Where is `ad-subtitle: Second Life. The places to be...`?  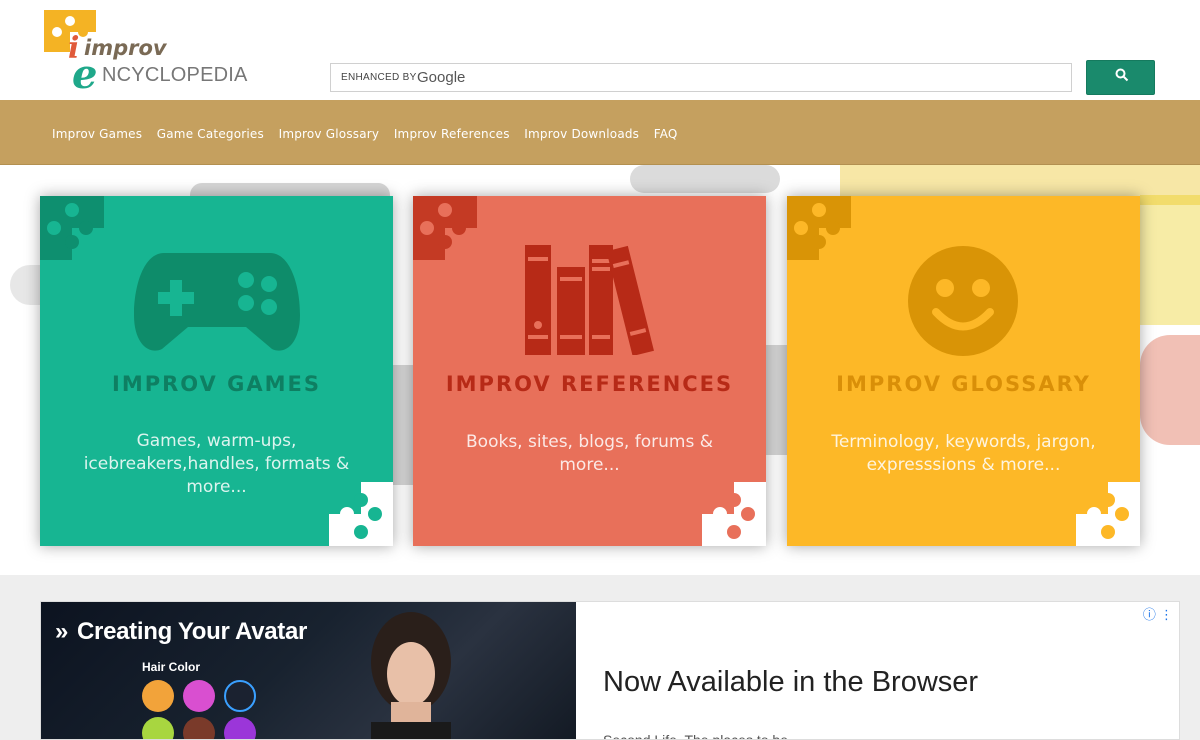 ad-subtitle: Second Life. The places to be... is located at coordinates (701, 736).